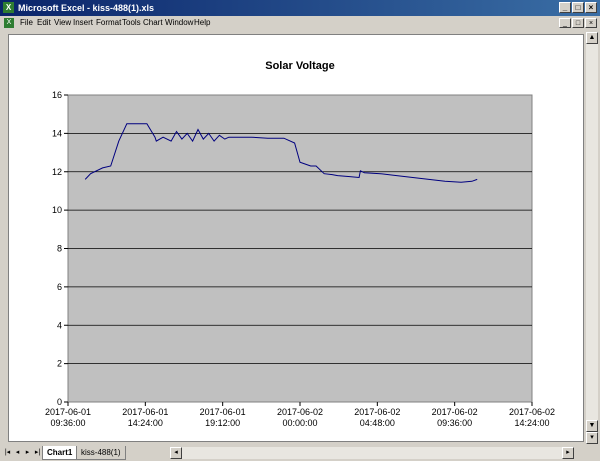 Image resolution: width=600 pixels, height=461 pixels. What do you see at coordinates (57, 172) in the screenshot?
I see `y-tick-label: 12` at bounding box center [57, 172].